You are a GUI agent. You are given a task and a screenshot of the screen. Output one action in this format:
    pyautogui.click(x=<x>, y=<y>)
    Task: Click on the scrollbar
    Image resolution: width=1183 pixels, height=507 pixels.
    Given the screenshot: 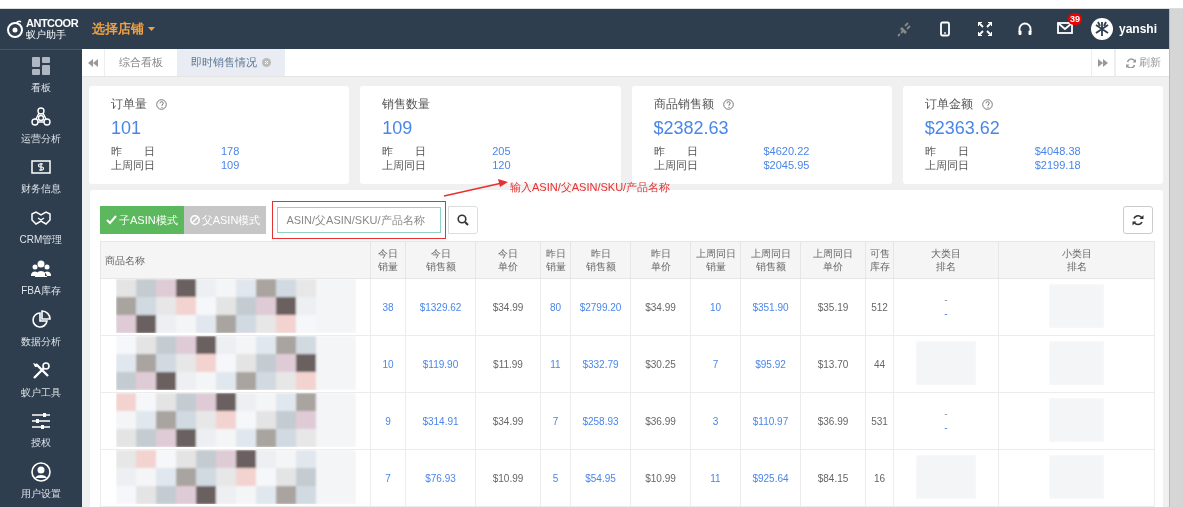 What is the action you would take?
    pyautogui.click(x=1176, y=258)
    